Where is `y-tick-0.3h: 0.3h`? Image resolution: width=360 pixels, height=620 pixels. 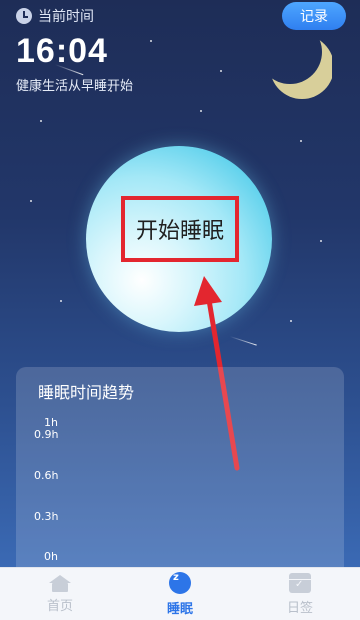 y-tick-0.3h: 0.3h is located at coordinates (46, 516).